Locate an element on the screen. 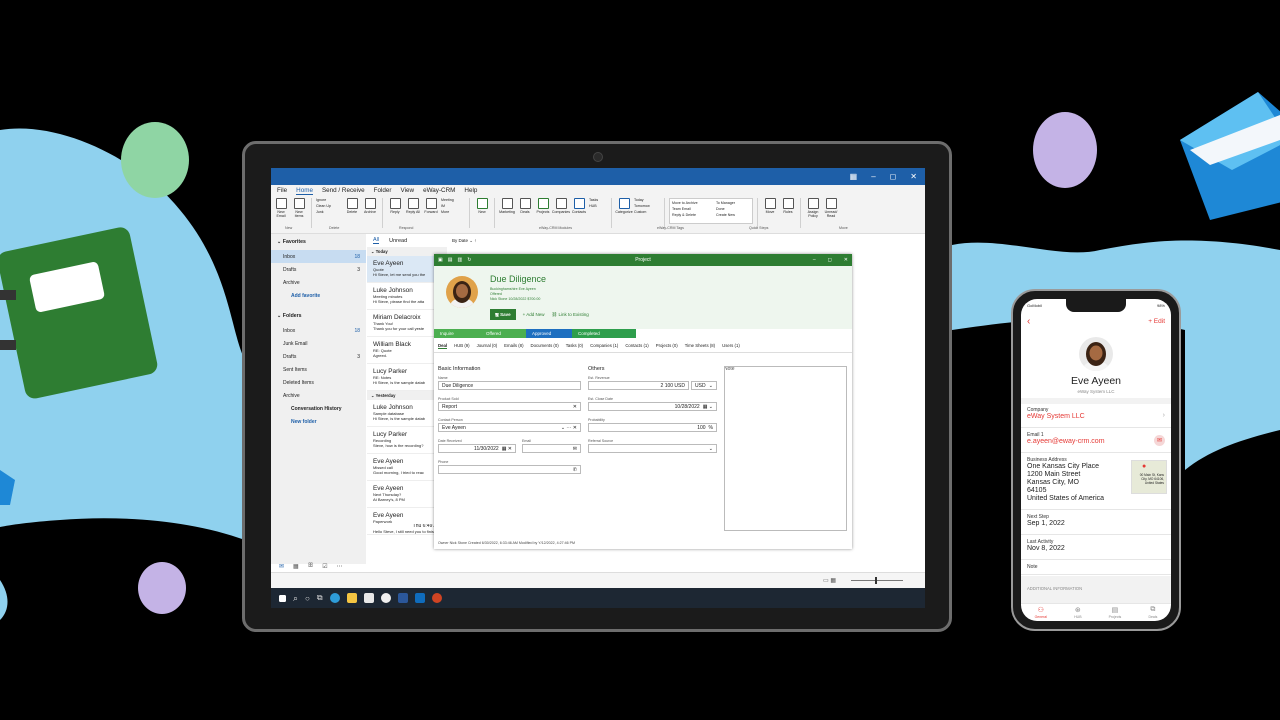  today-tag-button: Today is located at coordinates (647, 200).